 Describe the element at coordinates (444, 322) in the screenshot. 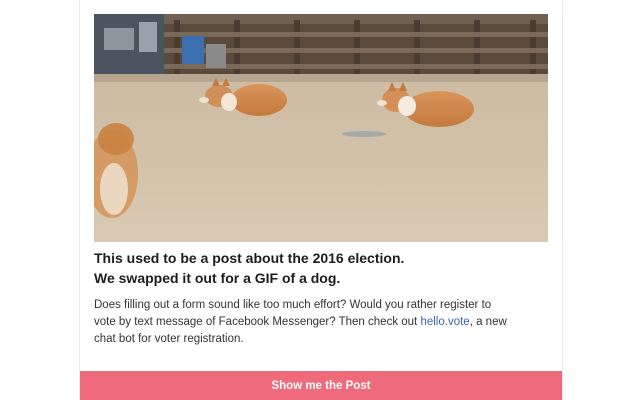

I see `hello-vote-link: hello.vote` at that location.